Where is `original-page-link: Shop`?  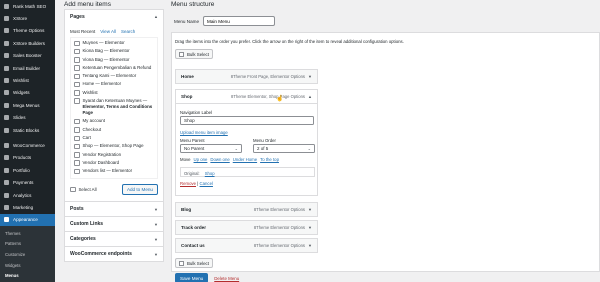 original-page-link: Shop is located at coordinates (210, 173).